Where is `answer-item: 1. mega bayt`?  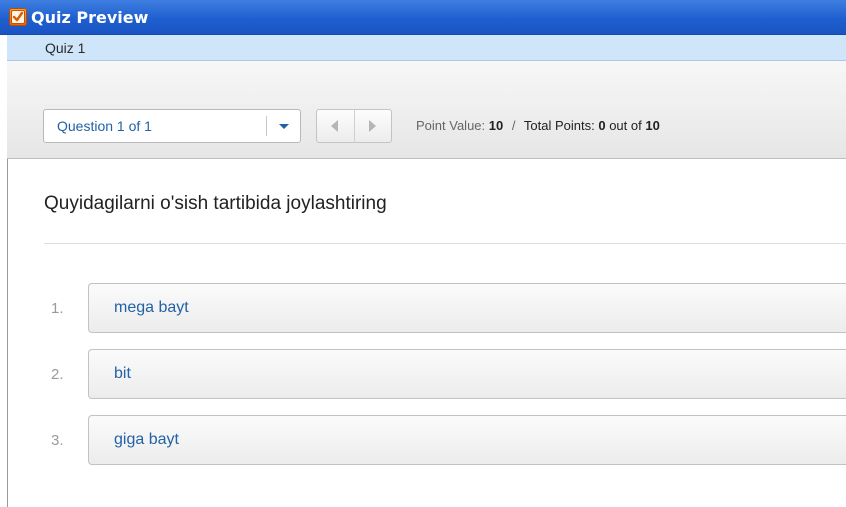
answer-item: 1. mega bayt is located at coordinates (445, 308).